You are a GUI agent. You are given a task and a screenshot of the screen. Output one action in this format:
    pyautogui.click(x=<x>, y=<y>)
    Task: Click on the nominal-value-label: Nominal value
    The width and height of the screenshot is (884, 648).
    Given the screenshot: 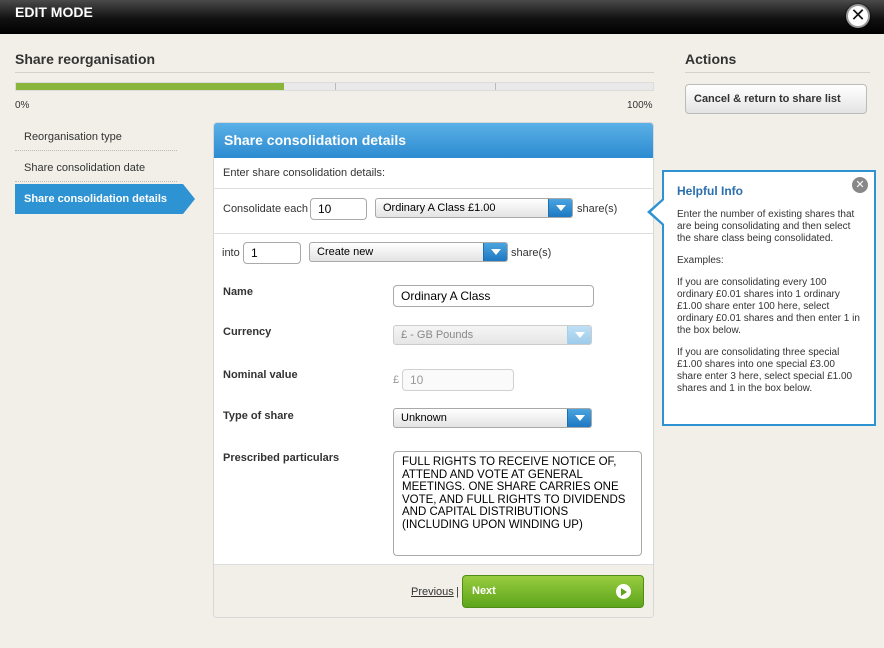 What is the action you would take?
    pyautogui.click(x=260, y=375)
    